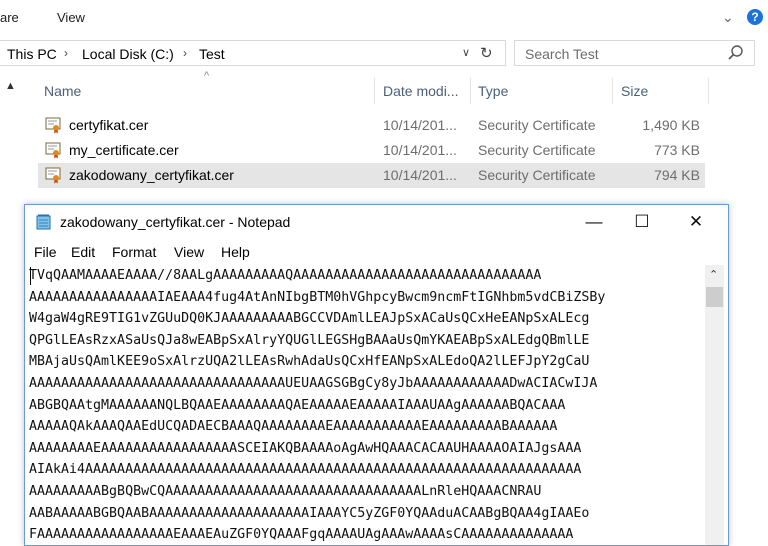  What do you see at coordinates (30, 276) in the screenshot?
I see `text-caret` at bounding box center [30, 276].